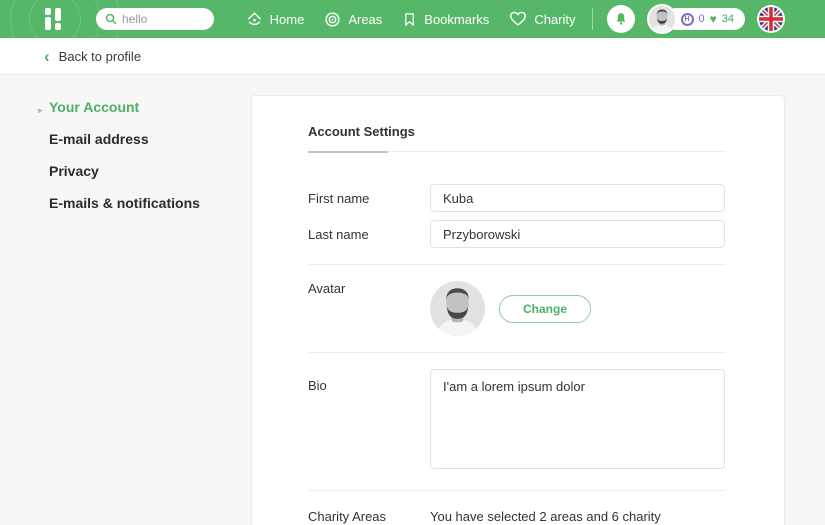 The image size is (825, 525). I want to click on areas-icon, so click(332, 19).